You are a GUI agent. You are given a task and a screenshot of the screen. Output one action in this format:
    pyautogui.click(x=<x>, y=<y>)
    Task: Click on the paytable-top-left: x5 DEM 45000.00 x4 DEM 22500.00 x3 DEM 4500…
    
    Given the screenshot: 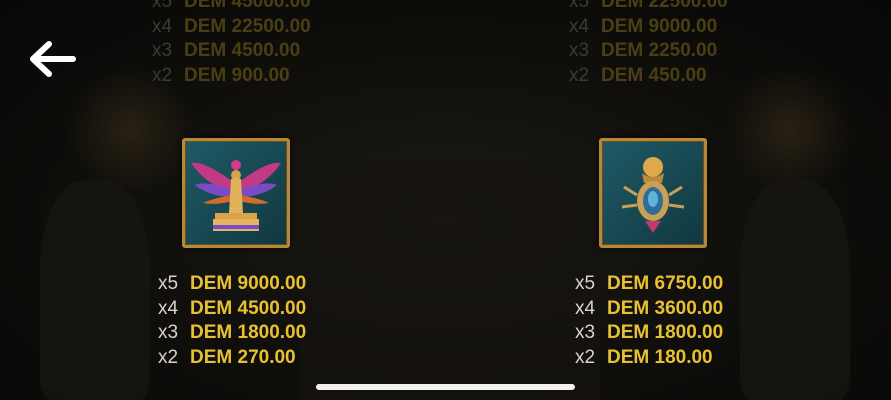 What is the action you would take?
    pyautogui.click(x=231, y=44)
    